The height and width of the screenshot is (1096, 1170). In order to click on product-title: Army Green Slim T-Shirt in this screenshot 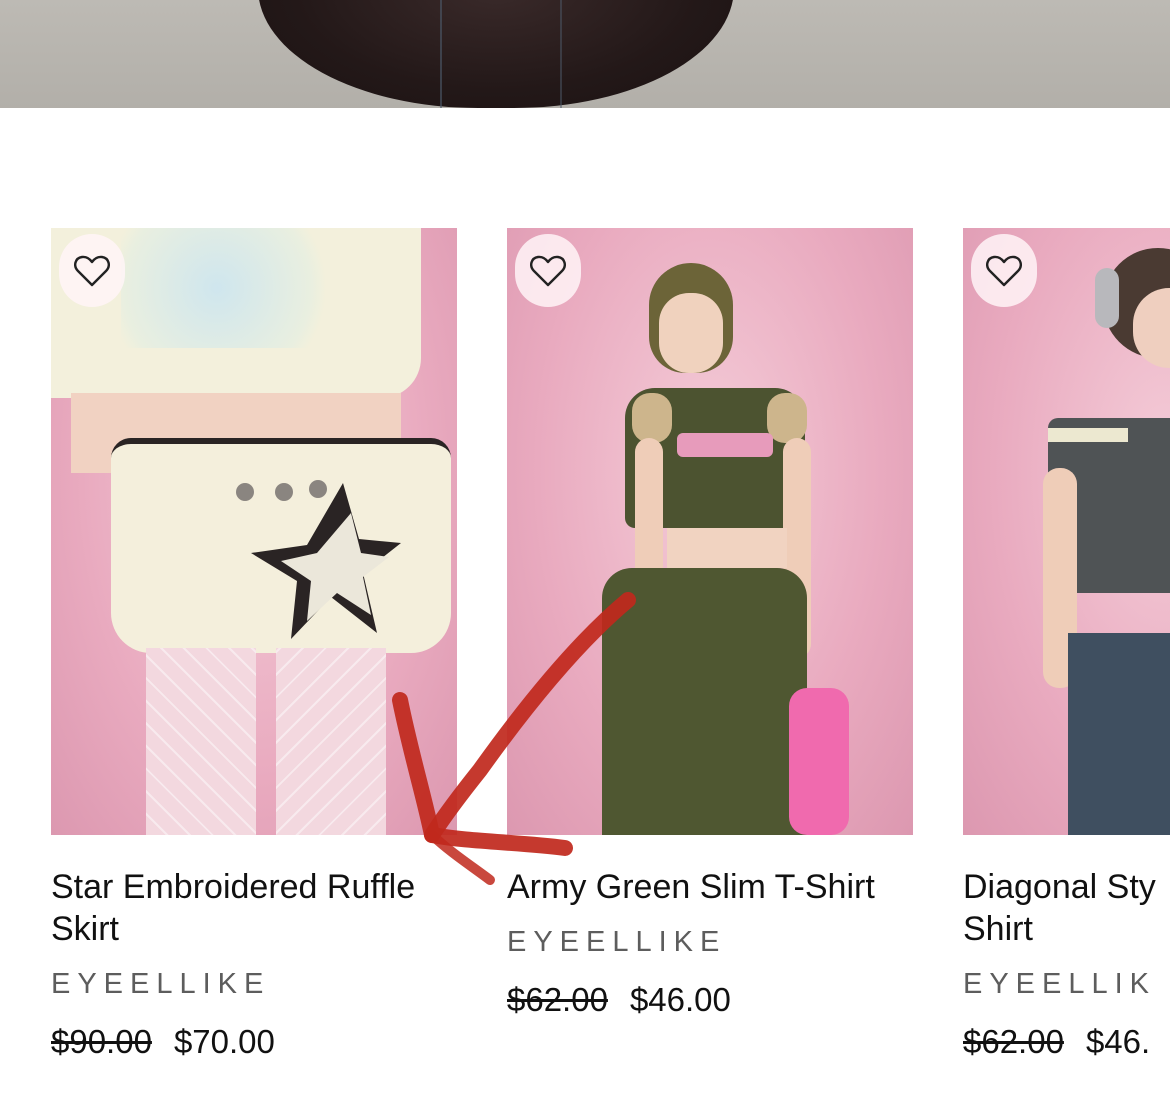, I will do `click(710, 887)`.